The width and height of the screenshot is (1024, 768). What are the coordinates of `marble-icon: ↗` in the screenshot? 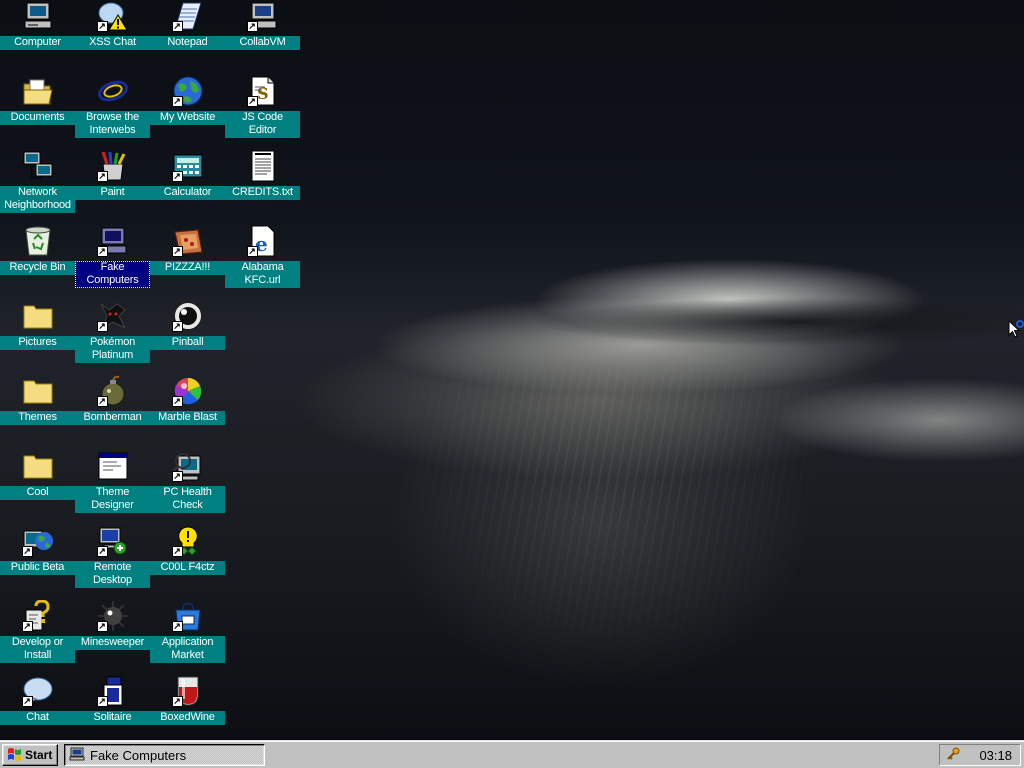 It's located at (187, 391).